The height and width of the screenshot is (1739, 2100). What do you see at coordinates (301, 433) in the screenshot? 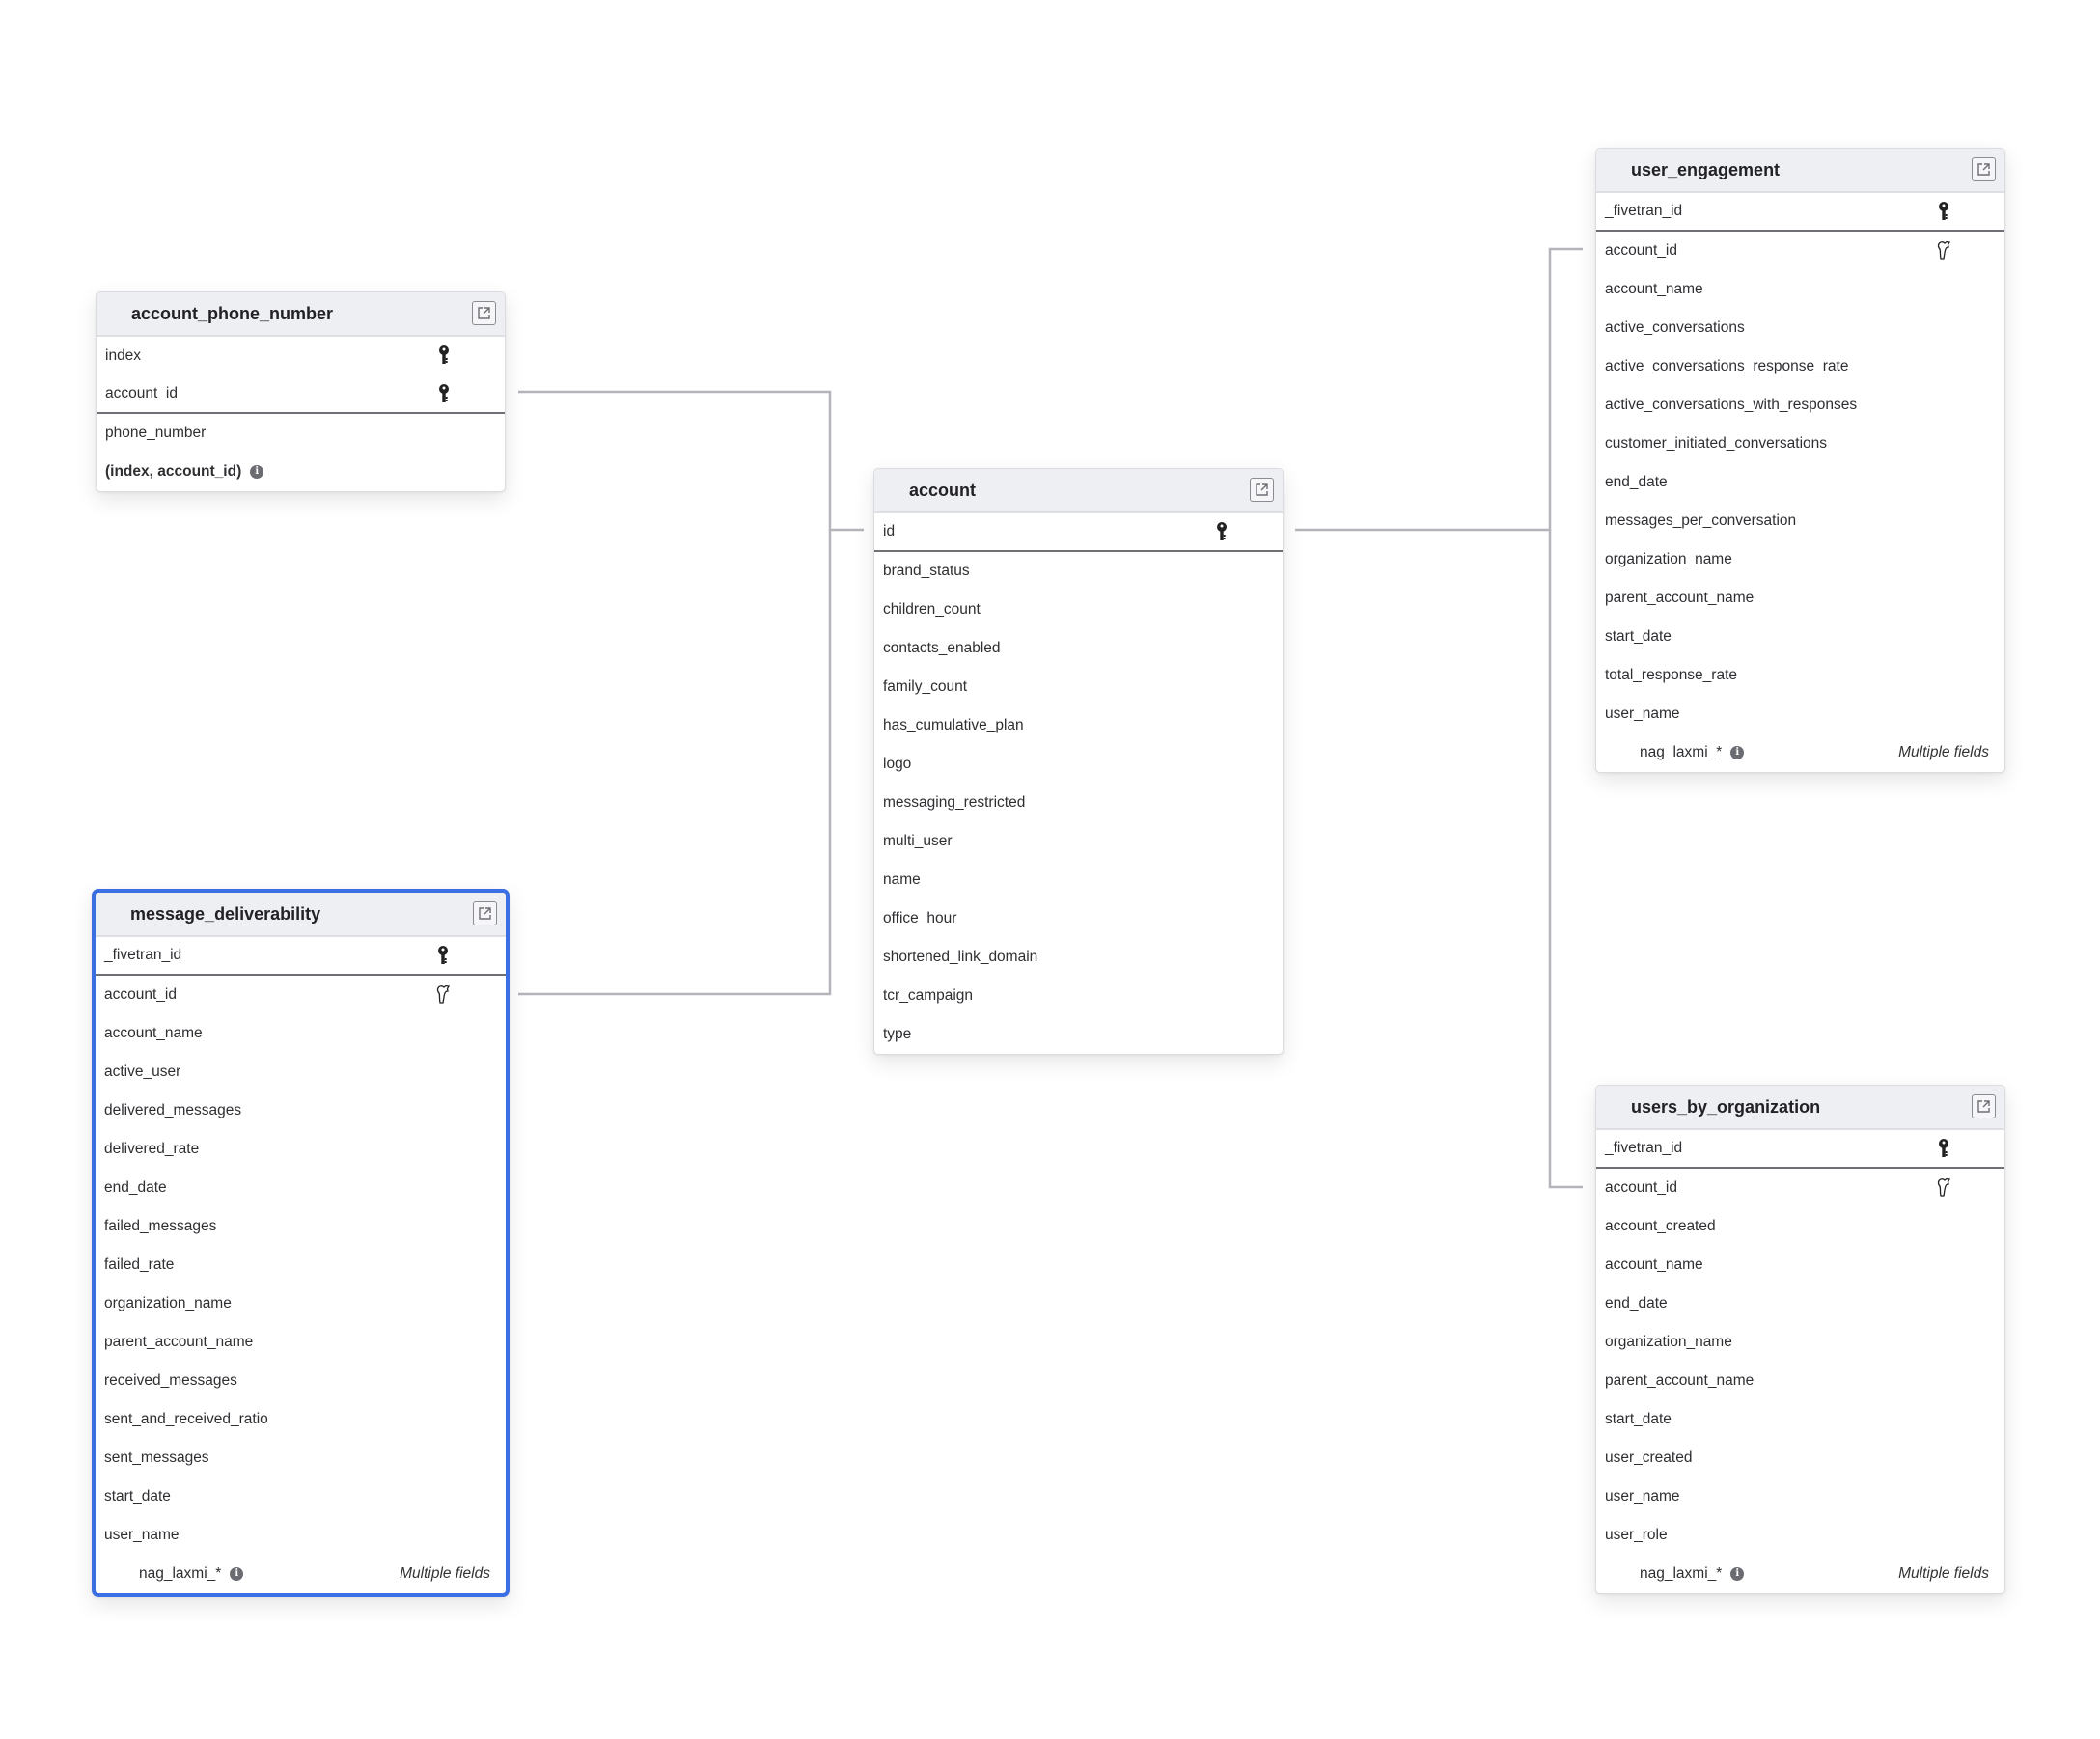
I see `field-row: phone_number` at bounding box center [301, 433].